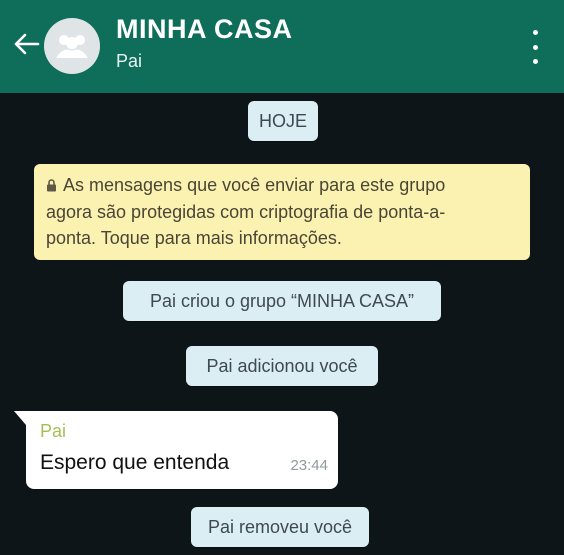 The width and height of the screenshot is (564, 555). Describe the element at coordinates (20, 418) in the screenshot. I see `bubble-tail` at that location.